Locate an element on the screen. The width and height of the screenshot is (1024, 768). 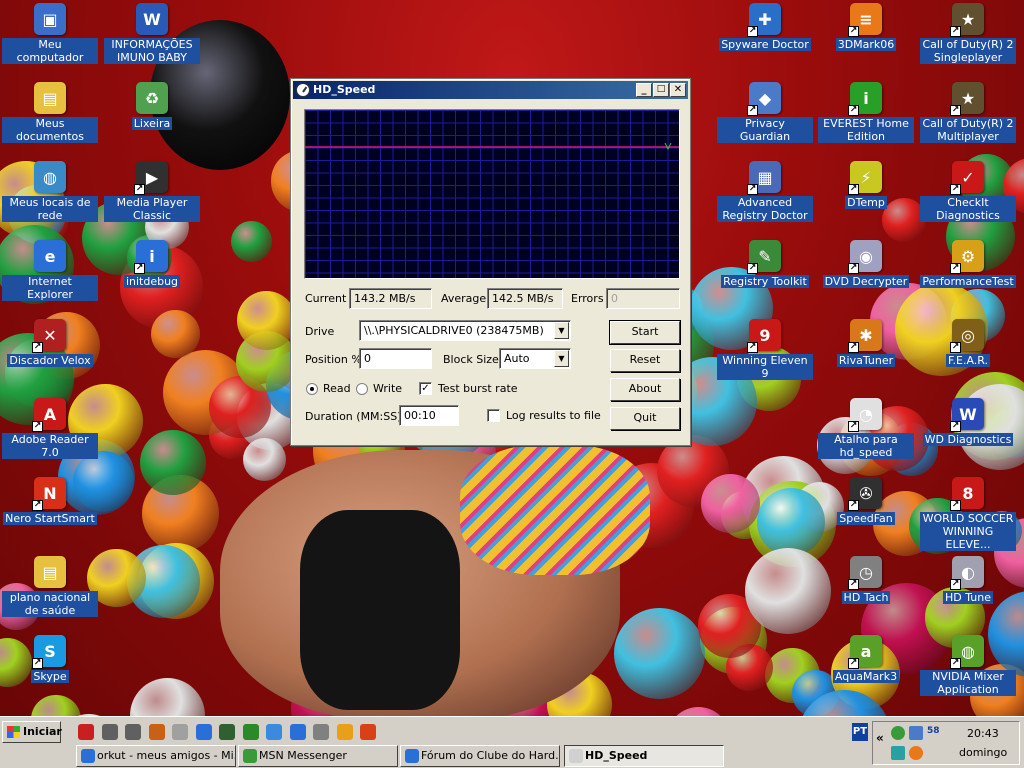
hd-speed-icon: ◔ ↗ is located at coordinates (865, 415).